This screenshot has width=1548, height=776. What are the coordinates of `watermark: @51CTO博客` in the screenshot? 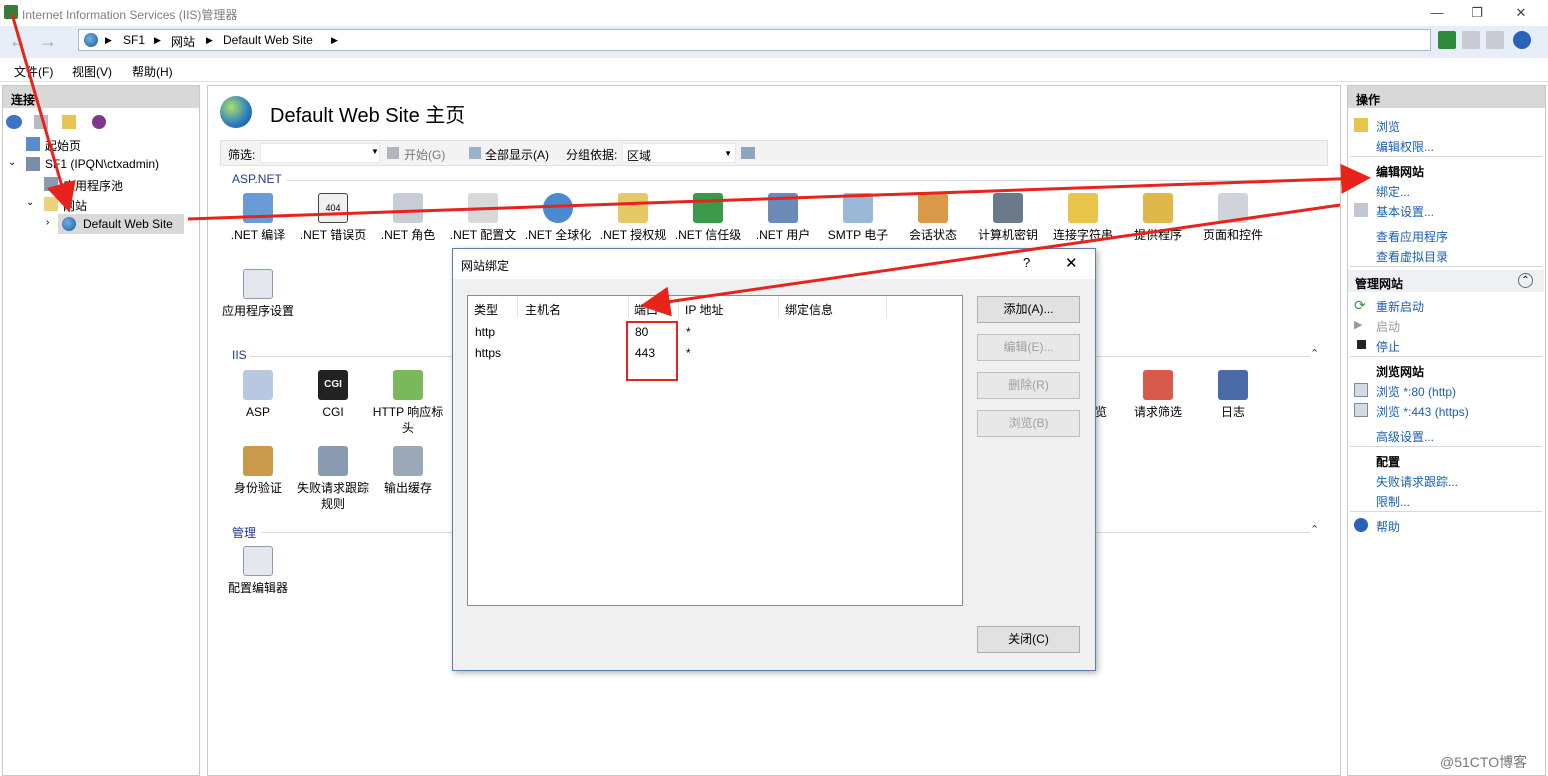 It's located at (1484, 762).